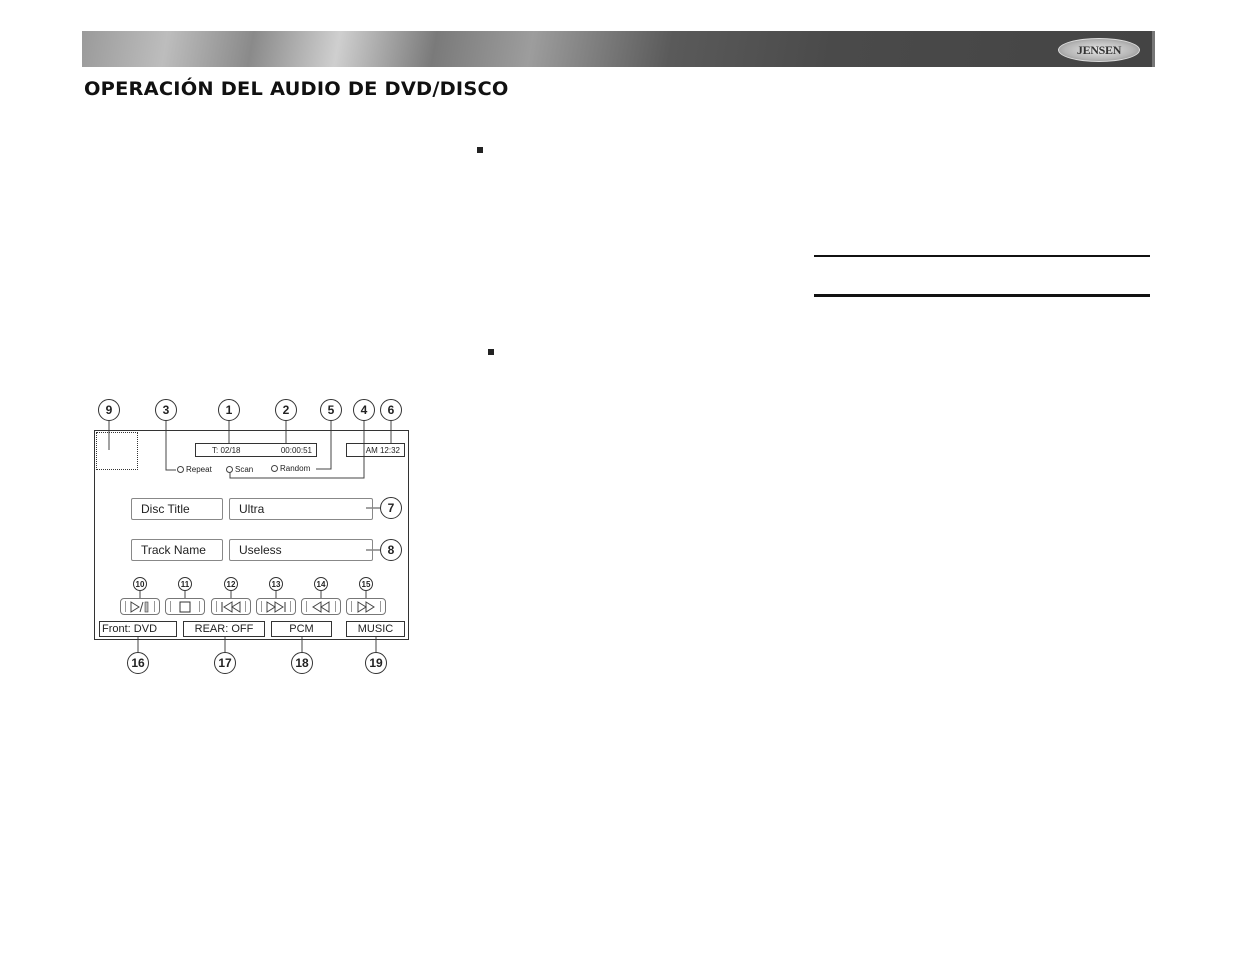 This screenshot has width=1235, height=954. What do you see at coordinates (140, 584) in the screenshot?
I see `callout-10: 10` at bounding box center [140, 584].